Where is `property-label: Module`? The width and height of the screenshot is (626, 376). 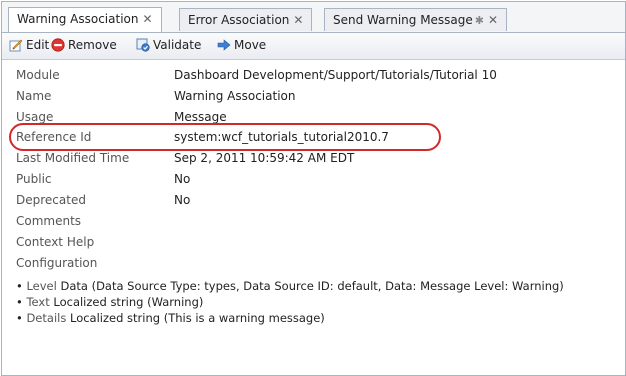 property-label: Module is located at coordinates (38, 75).